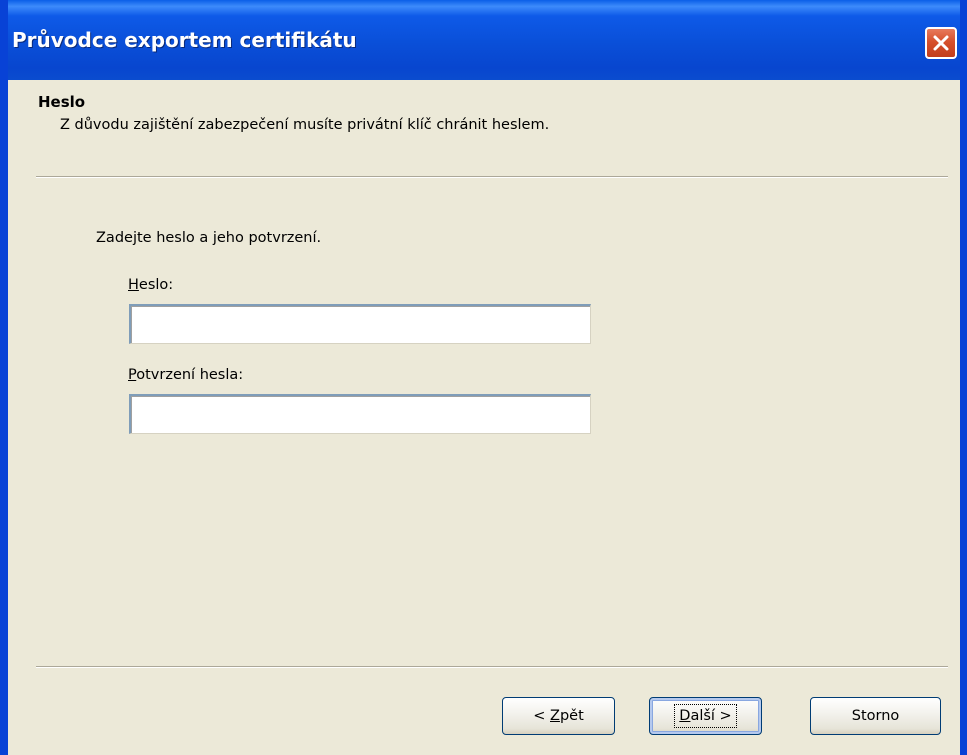 This screenshot has height=755, width=967. Describe the element at coordinates (132, 375) in the screenshot. I see `confirm-password-label-access-key: P` at that location.